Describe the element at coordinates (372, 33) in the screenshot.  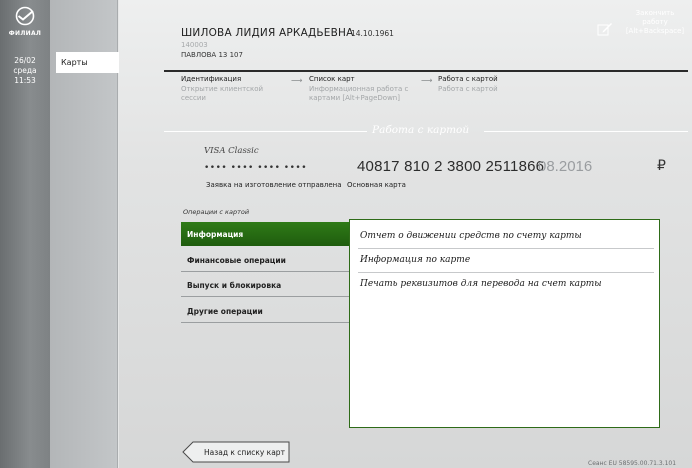
I see `client-dob: 14.10.1961` at that location.